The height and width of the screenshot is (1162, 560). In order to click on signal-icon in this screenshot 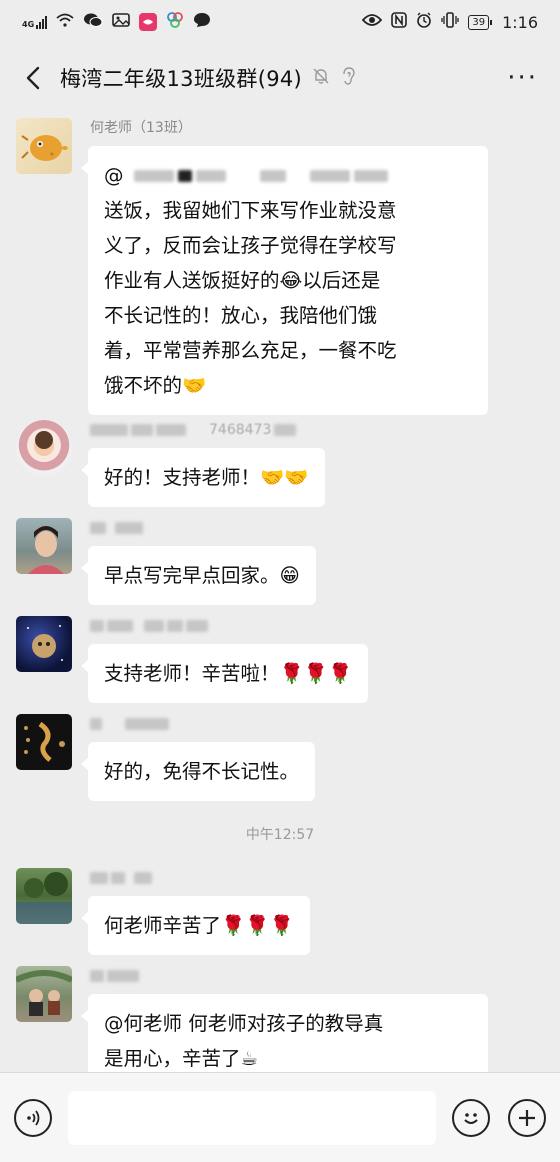, I will do `click(42, 22)`.